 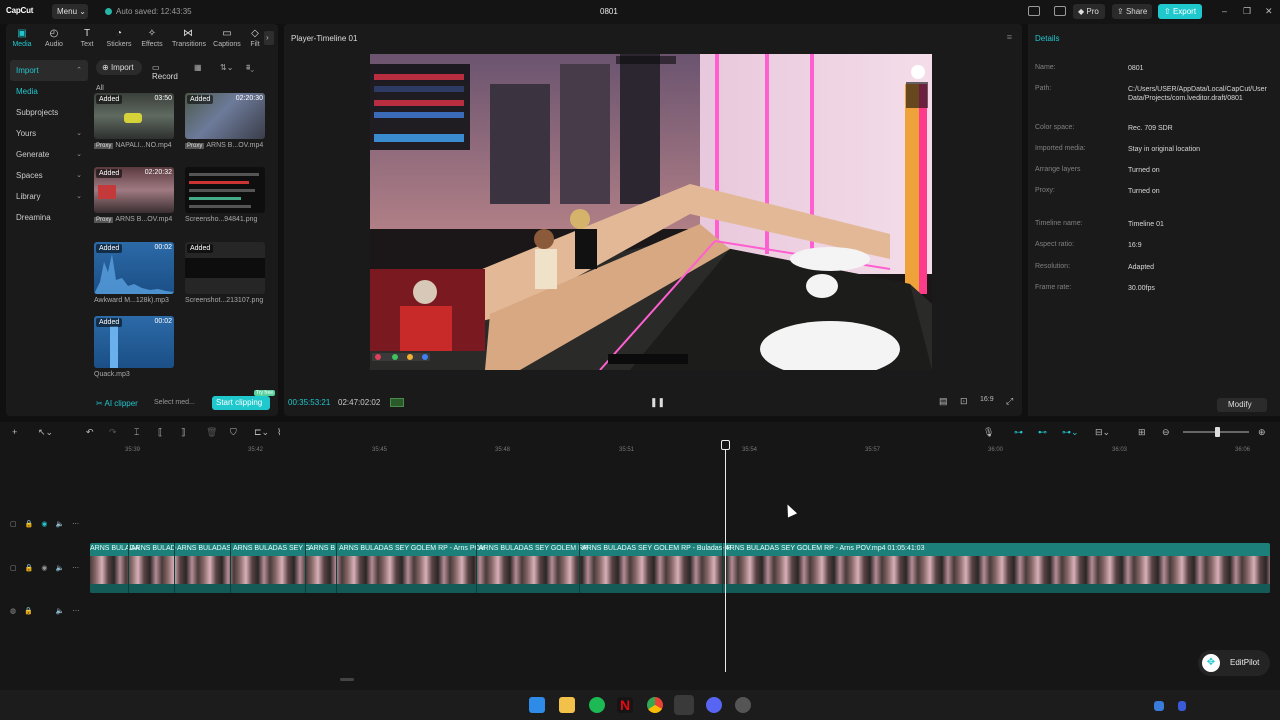 What do you see at coordinates (152, 38) in the screenshot?
I see `tab-effects: ✧ Effects` at bounding box center [152, 38].